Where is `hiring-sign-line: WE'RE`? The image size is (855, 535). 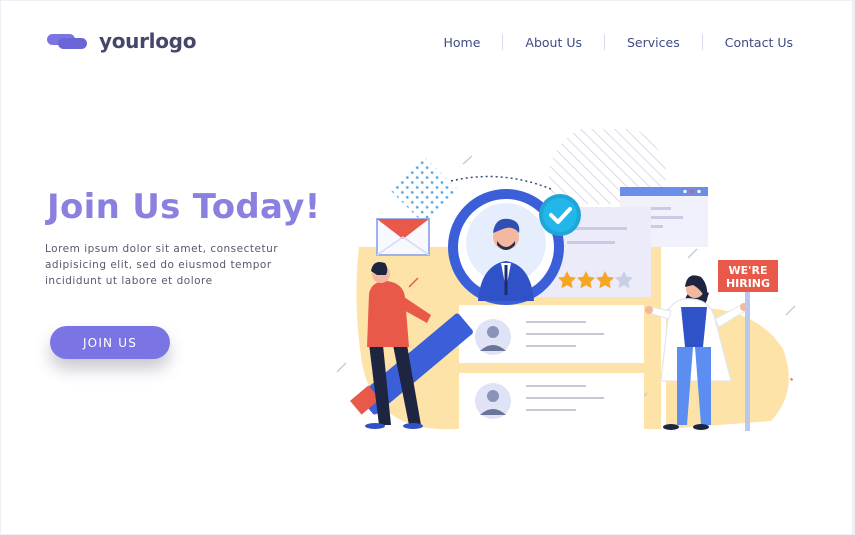 hiring-sign-line: WE'RE is located at coordinates (748, 270).